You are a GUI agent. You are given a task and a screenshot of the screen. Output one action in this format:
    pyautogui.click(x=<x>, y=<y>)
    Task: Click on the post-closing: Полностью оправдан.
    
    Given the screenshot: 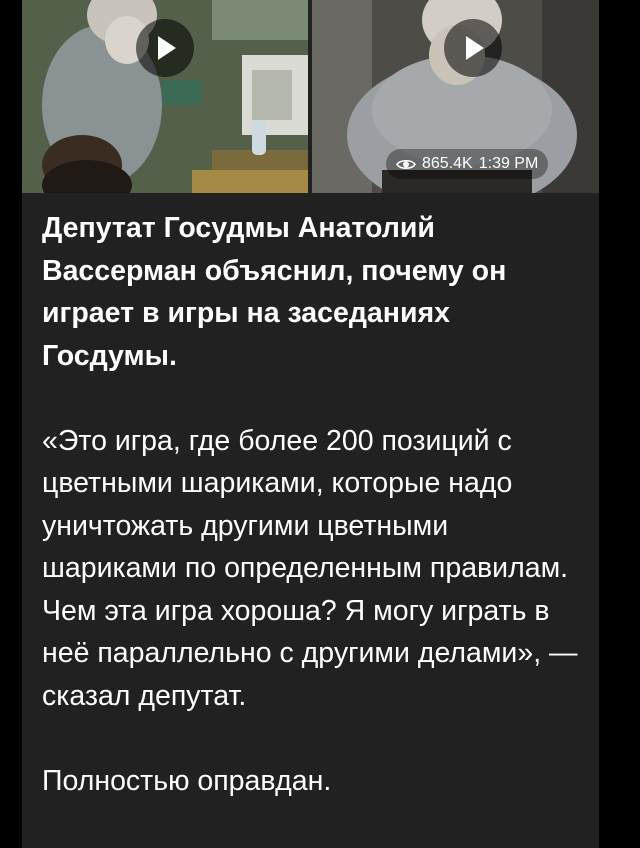 What is the action you would take?
    pyautogui.click(x=187, y=780)
    